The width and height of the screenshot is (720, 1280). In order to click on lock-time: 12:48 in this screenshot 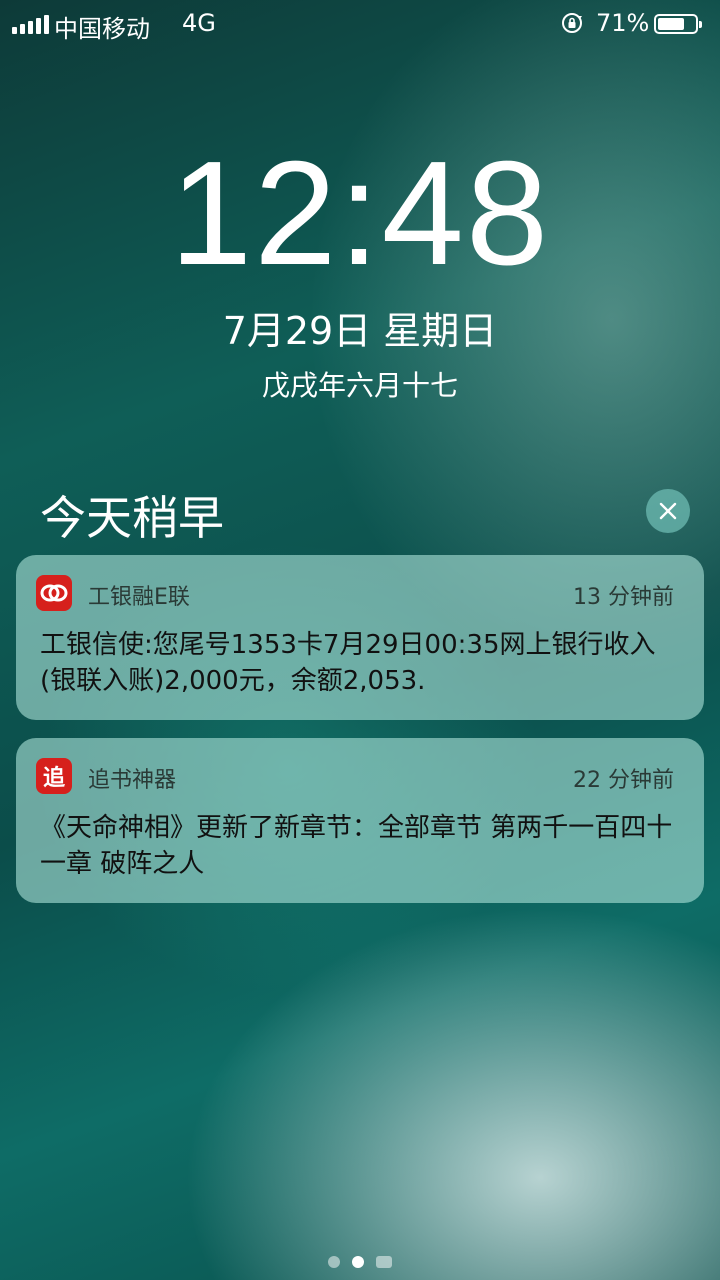, I will do `click(360, 213)`.